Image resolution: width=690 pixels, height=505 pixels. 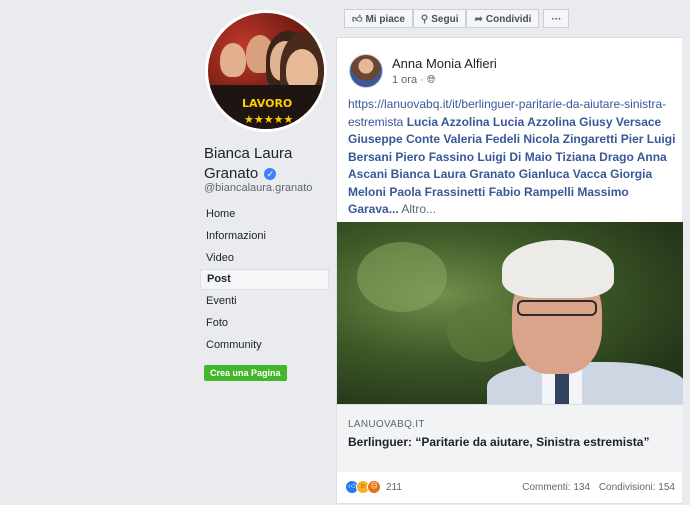 I want to click on like-page-button: 👍︎ Mi piace, so click(x=378, y=18).